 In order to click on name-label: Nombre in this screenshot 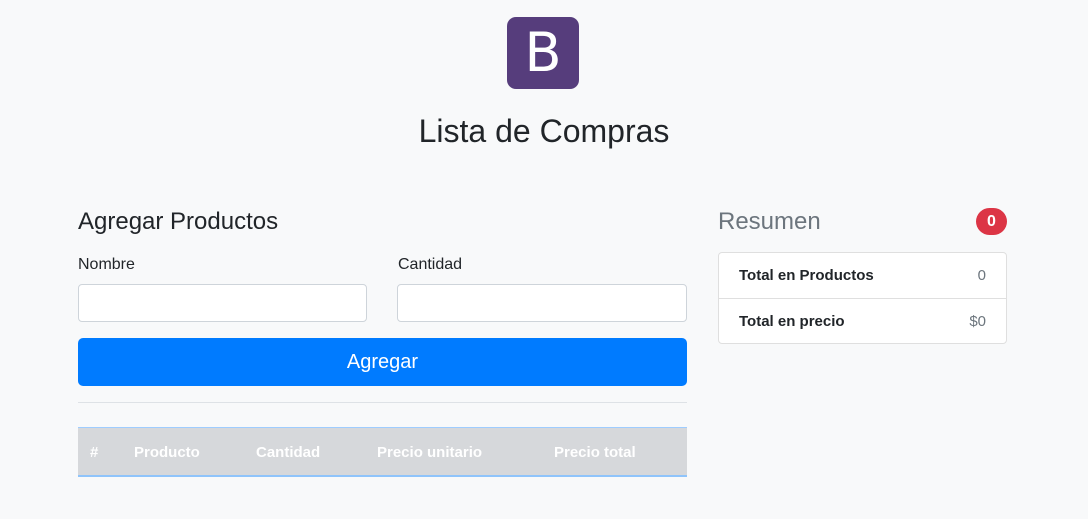, I will do `click(106, 264)`.